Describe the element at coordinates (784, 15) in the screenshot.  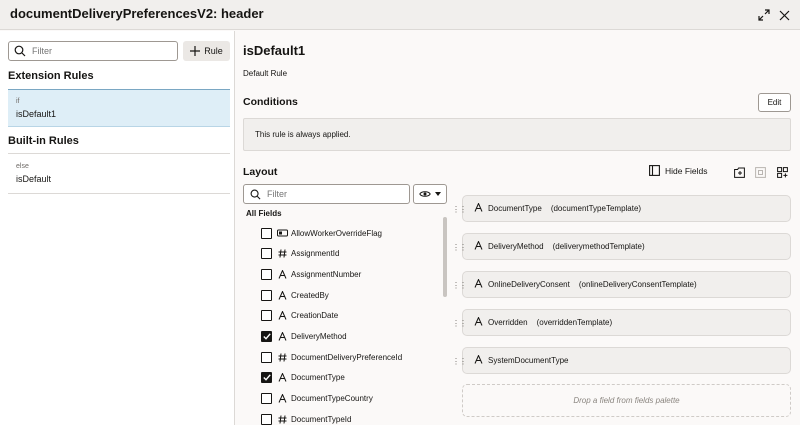
I see `close-icon` at that location.